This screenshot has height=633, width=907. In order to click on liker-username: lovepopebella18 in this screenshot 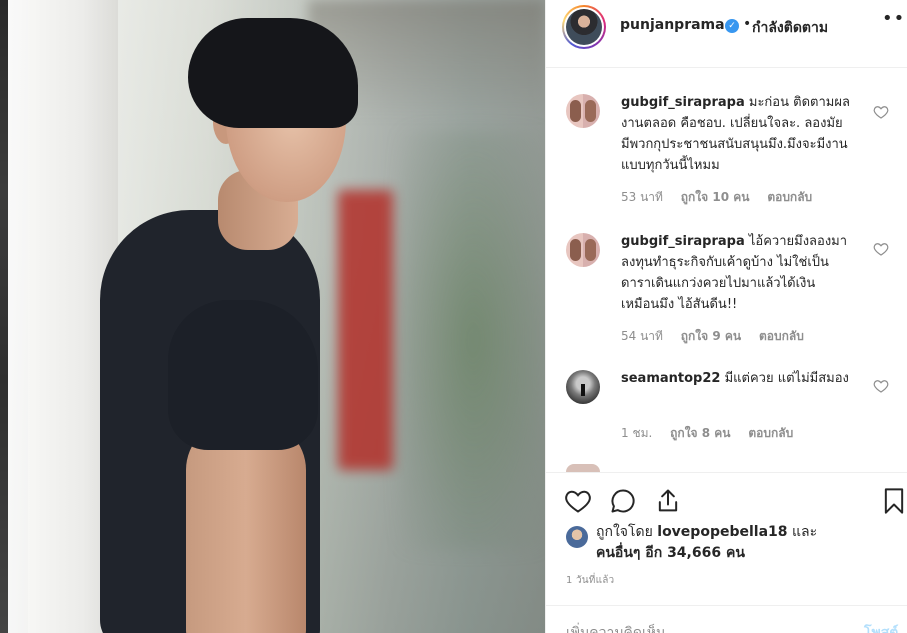, I will do `click(722, 532)`.